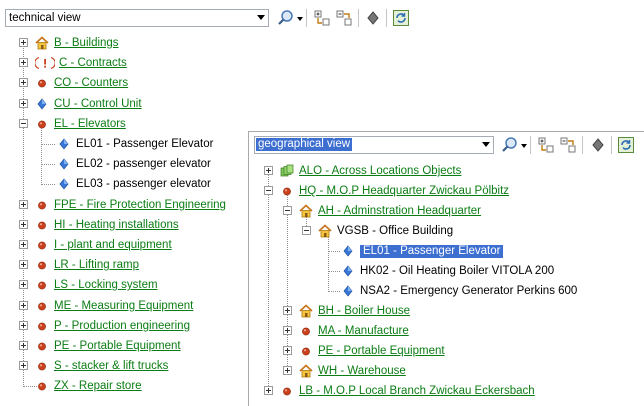  I want to click on tree-item-label: HQ - M.O.P Headquarter Zwickau Pölbitz, so click(404, 191).